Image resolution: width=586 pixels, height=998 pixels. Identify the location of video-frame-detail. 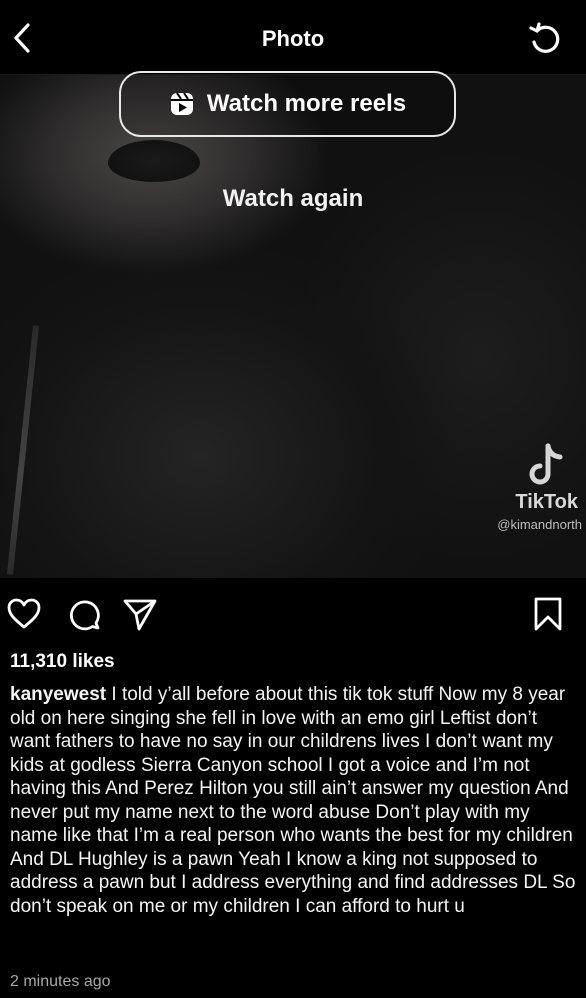
(154, 161).